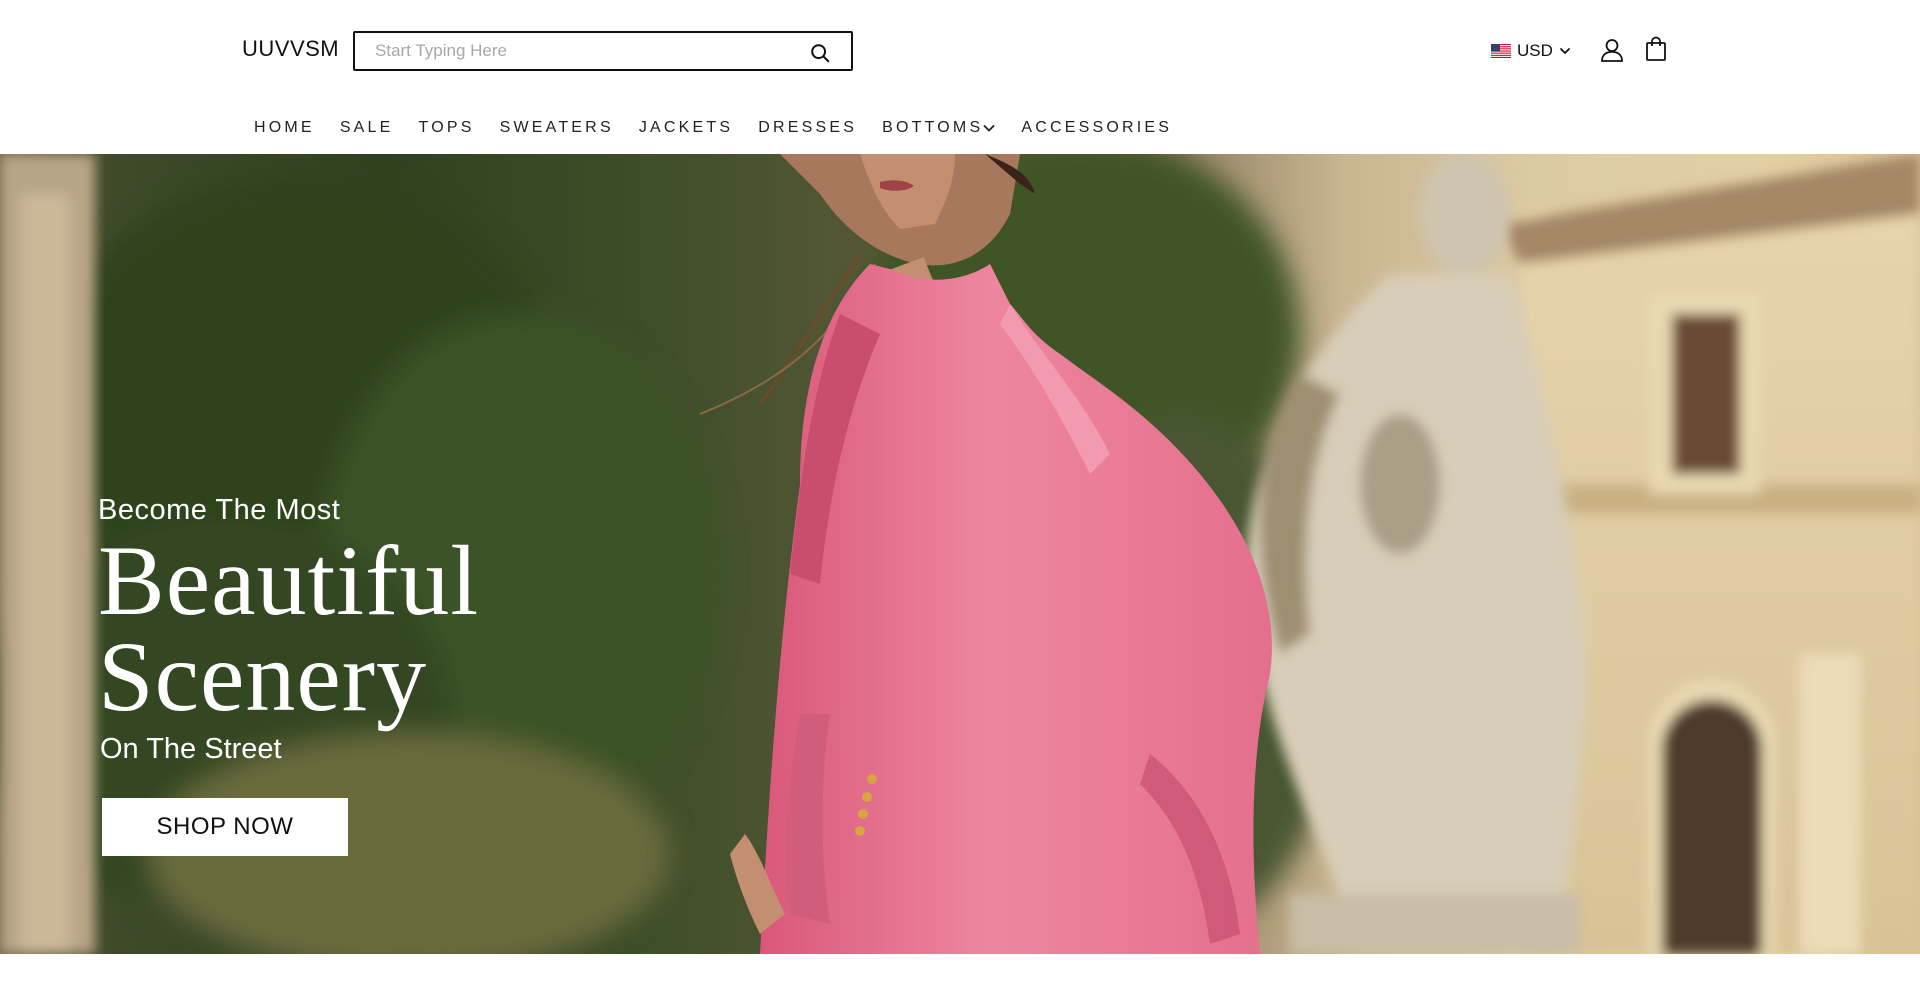 The width and height of the screenshot is (1920, 993). Describe the element at coordinates (960, 973) in the screenshot. I see `page-content-below-hero` at that location.